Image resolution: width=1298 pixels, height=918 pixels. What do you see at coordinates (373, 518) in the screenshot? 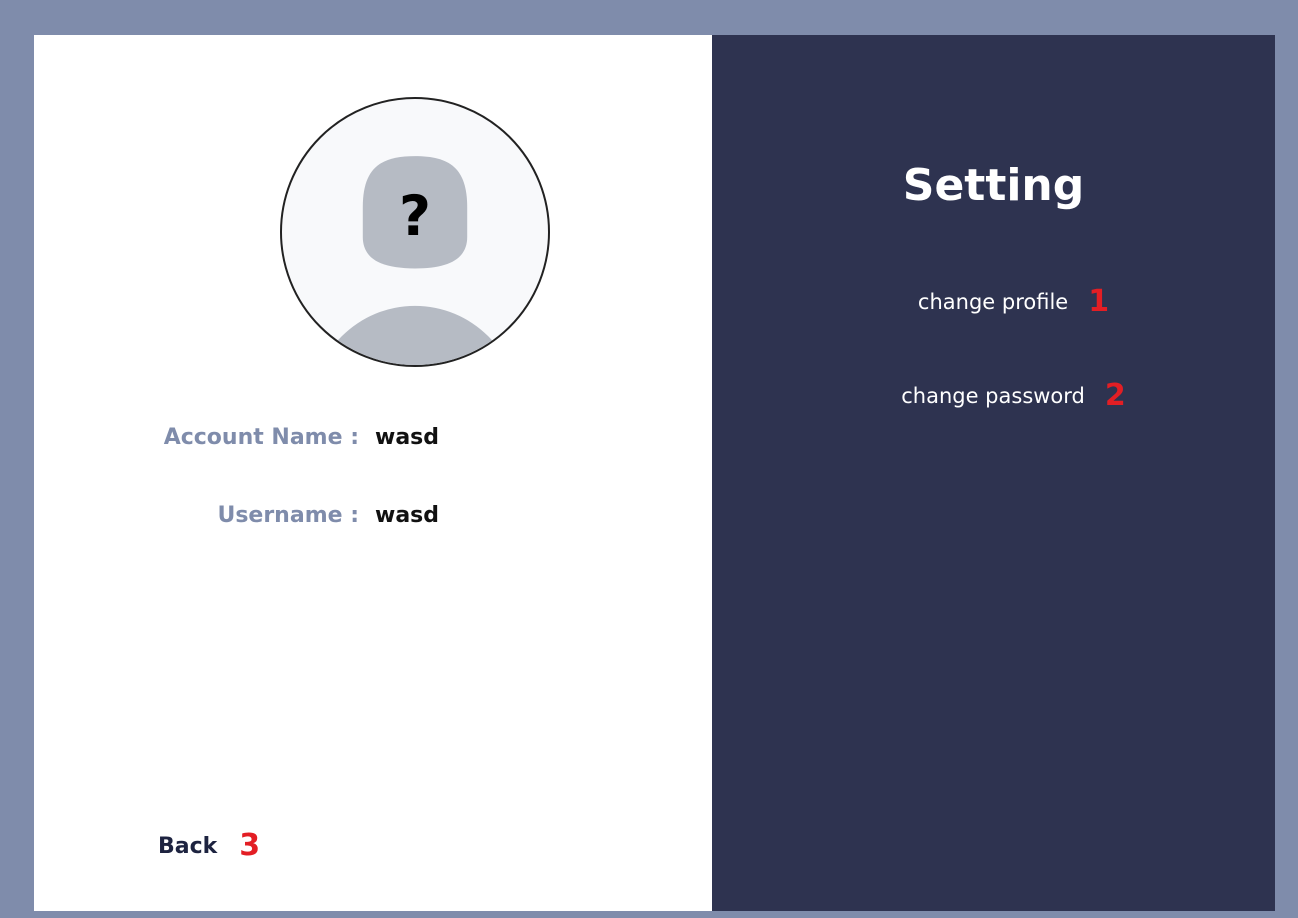
I see `username-row: Username : wasd` at bounding box center [373, 518].